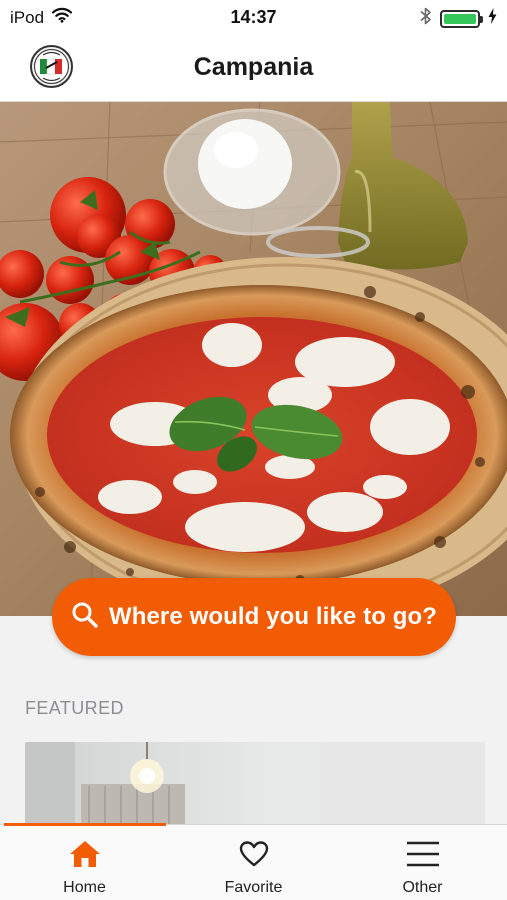  What do you see at coordinates (85, 854) in the screenshot?
I see `home-icon` at bounding box center [85, 854].